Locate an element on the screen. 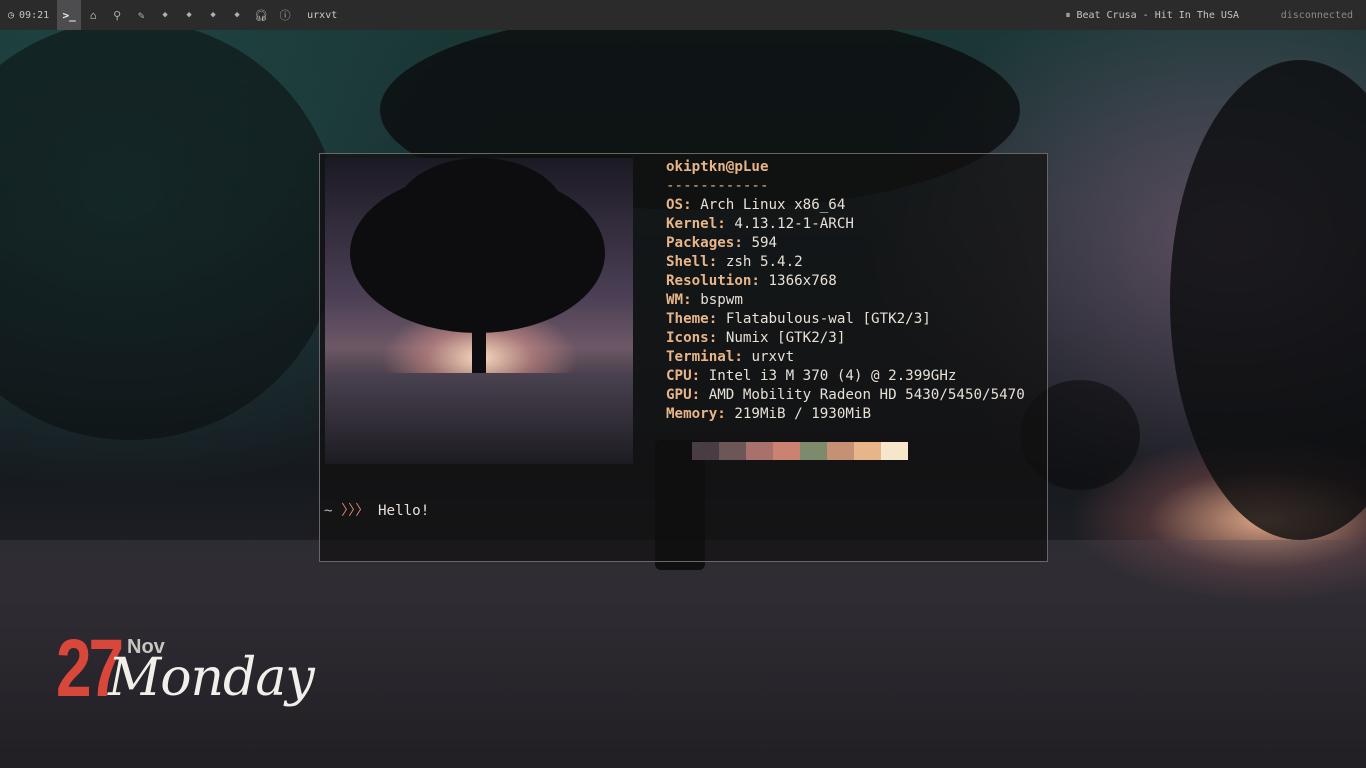 The height and width of the screenshot is (768, 1366). info-row: Packages: 594 is located at coordinates (845, 243).